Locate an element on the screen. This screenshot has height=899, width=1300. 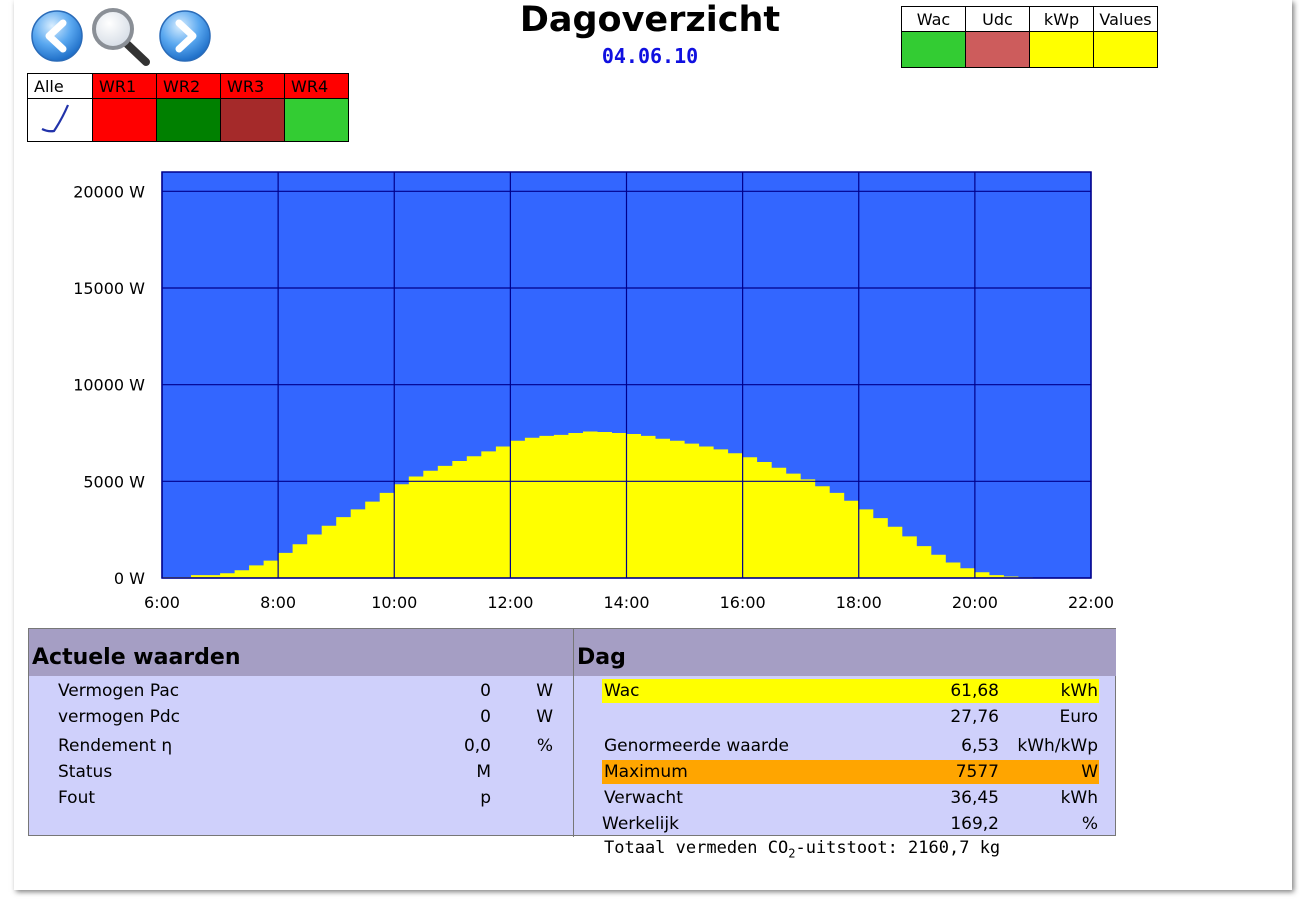
day-row-value: 61,68 is located at coordinates (974, 691).